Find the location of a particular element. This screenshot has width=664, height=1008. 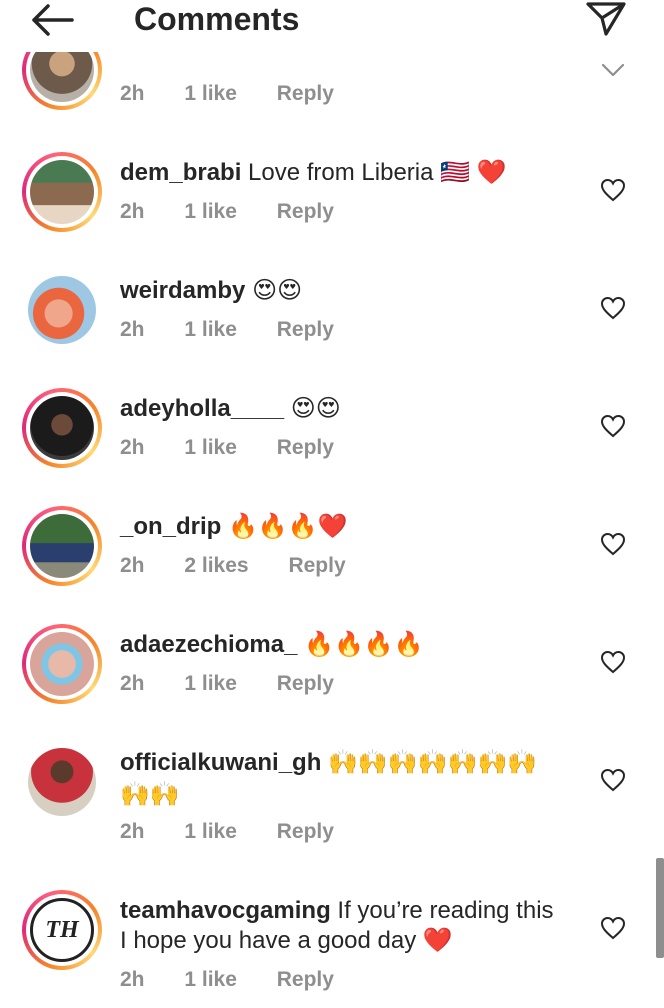

comment-text-line-2: I hope you have a good day ❤️ is located at coordinates (286, 941).